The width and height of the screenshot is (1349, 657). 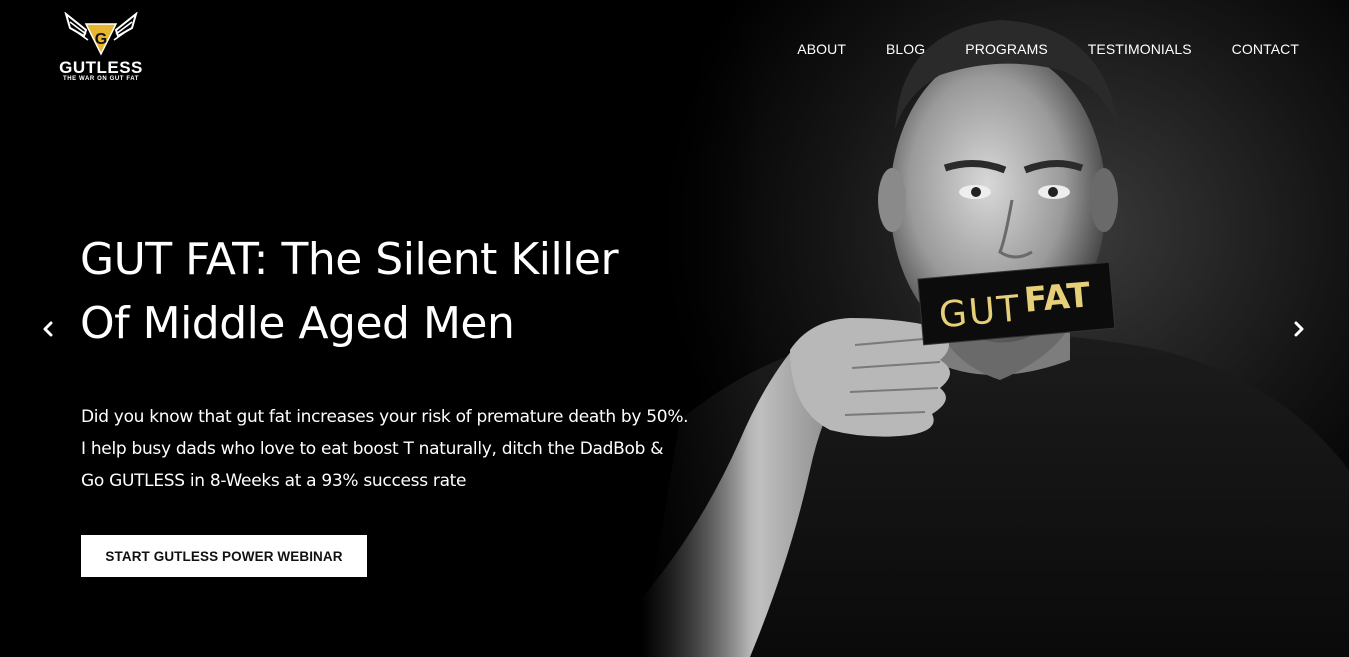 What do you see at coordinates (1057, 298) in the screenshot?
I see `sign-text-fat: FAT` at bounding box center [1057, 298].